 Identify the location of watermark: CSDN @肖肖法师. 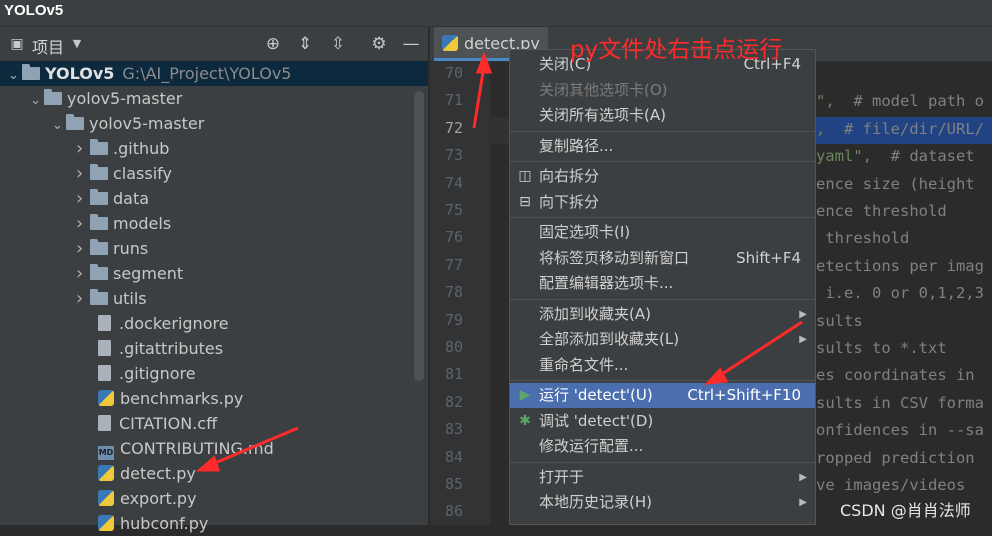
(905, 510).